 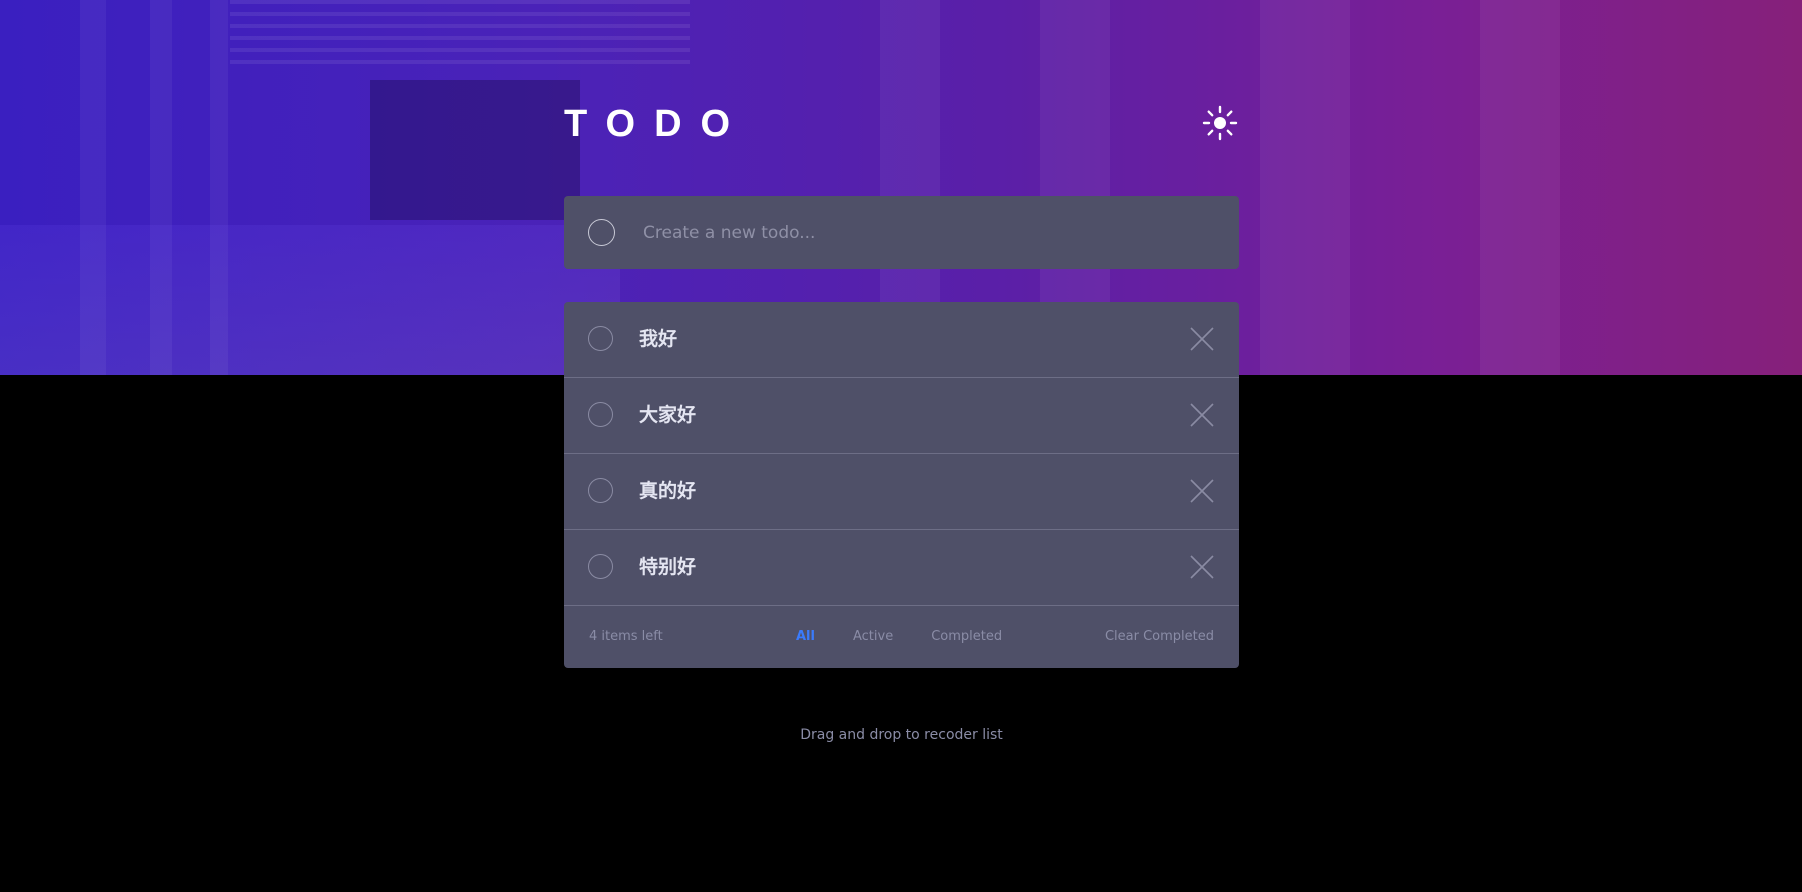 What do you see at coordinates (901, 568) in the screenshot?
I see `todo-item: 特别好` at bounding box center [901, 568].